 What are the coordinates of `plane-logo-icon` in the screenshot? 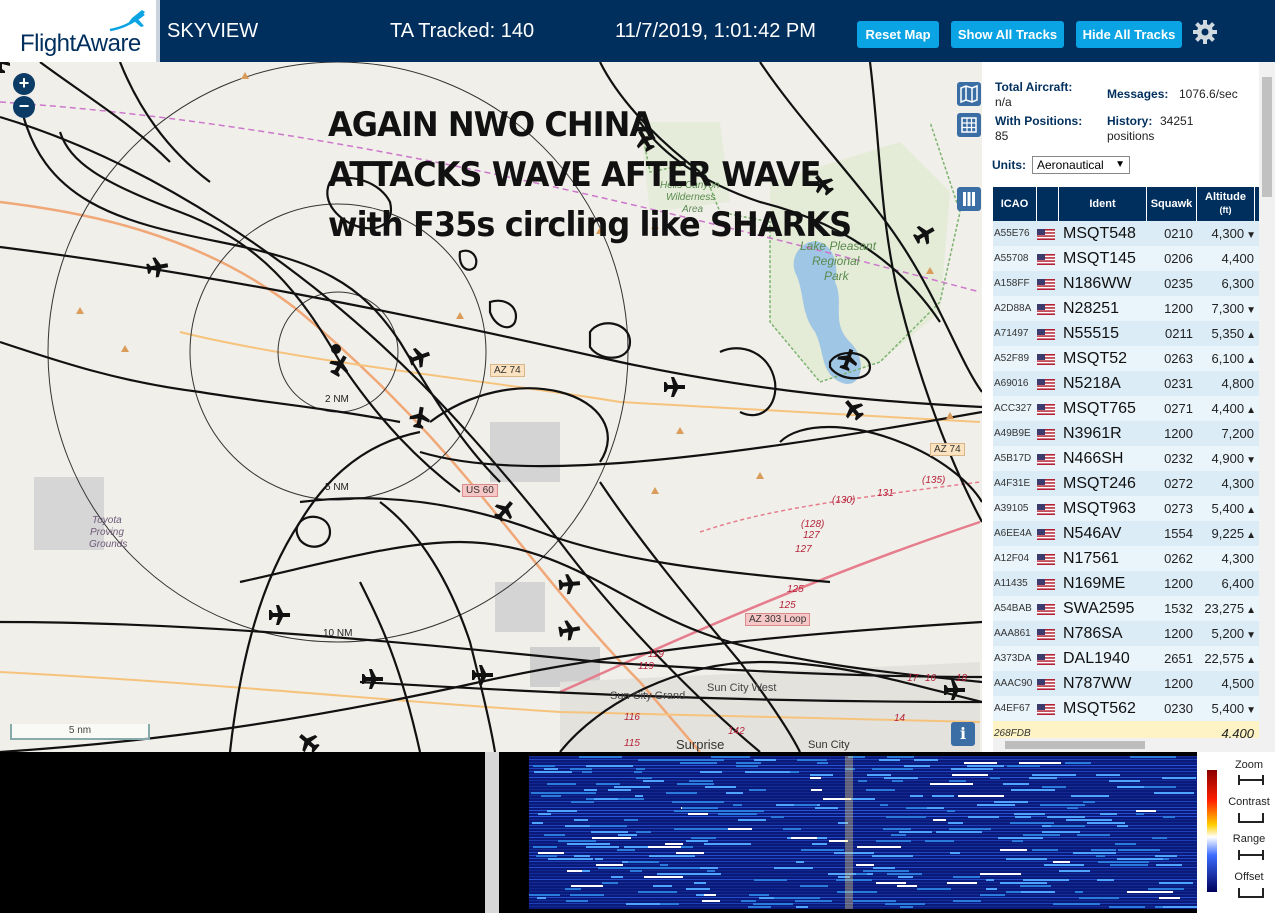 It's located at (127, 21).